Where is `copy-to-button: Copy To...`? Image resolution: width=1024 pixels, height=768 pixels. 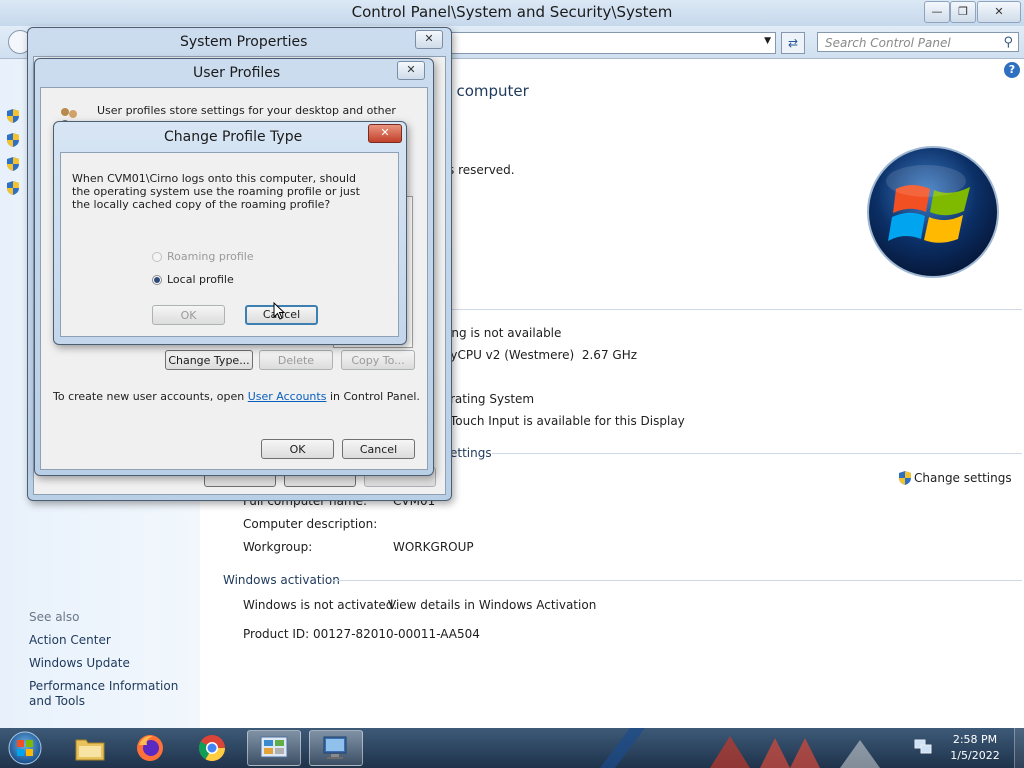 copy-to-button: Copy To... is located at coordinates (378, 360).